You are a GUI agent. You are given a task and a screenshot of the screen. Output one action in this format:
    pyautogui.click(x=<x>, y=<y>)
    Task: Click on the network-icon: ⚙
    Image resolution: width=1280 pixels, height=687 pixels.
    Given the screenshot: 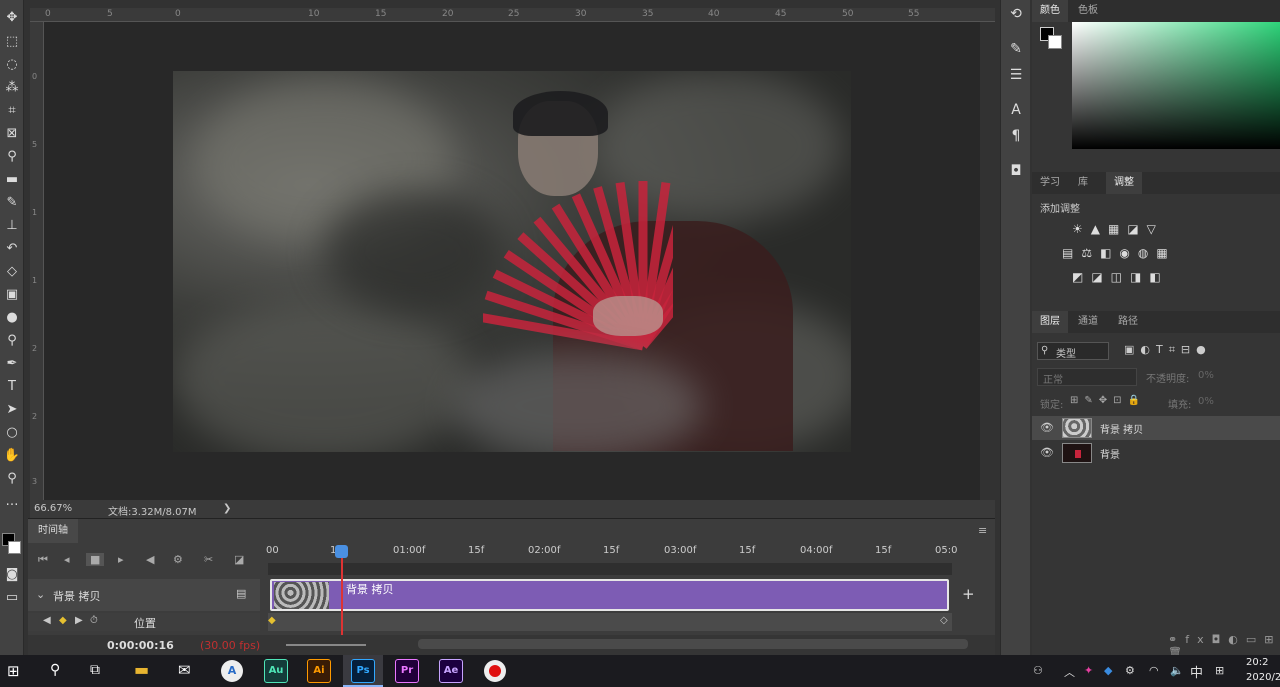 What is the action you would take?
    pyautogui.click(x=1130, y=670)
    